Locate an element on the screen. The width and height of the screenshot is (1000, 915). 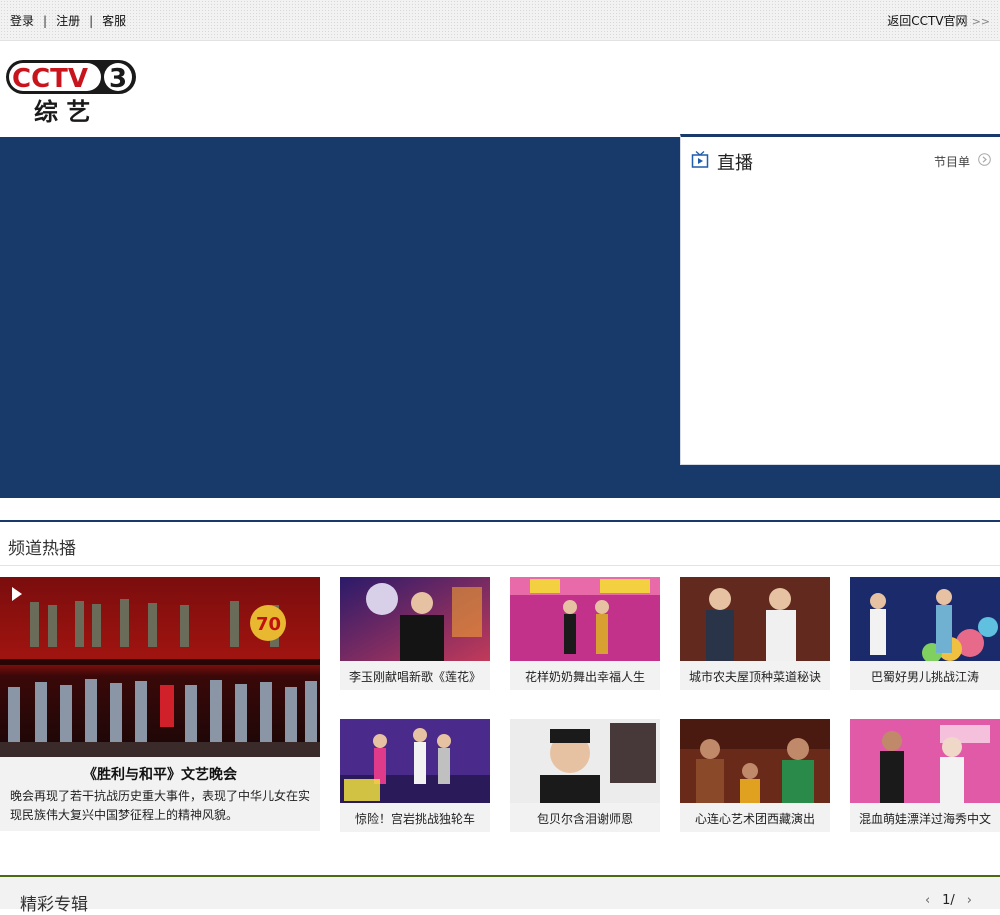
back-to-cctv-link: 返回CCTV官网 >> is located at coordinates (938, 20).